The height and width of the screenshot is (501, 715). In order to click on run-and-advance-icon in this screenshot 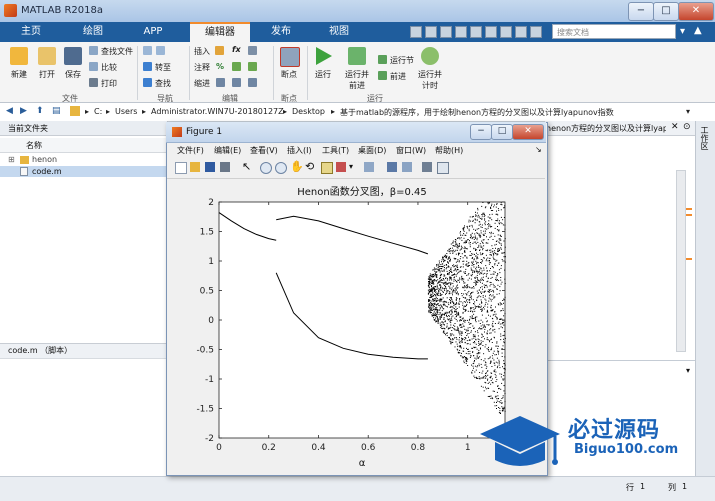, I will do `click(357, 56)`.